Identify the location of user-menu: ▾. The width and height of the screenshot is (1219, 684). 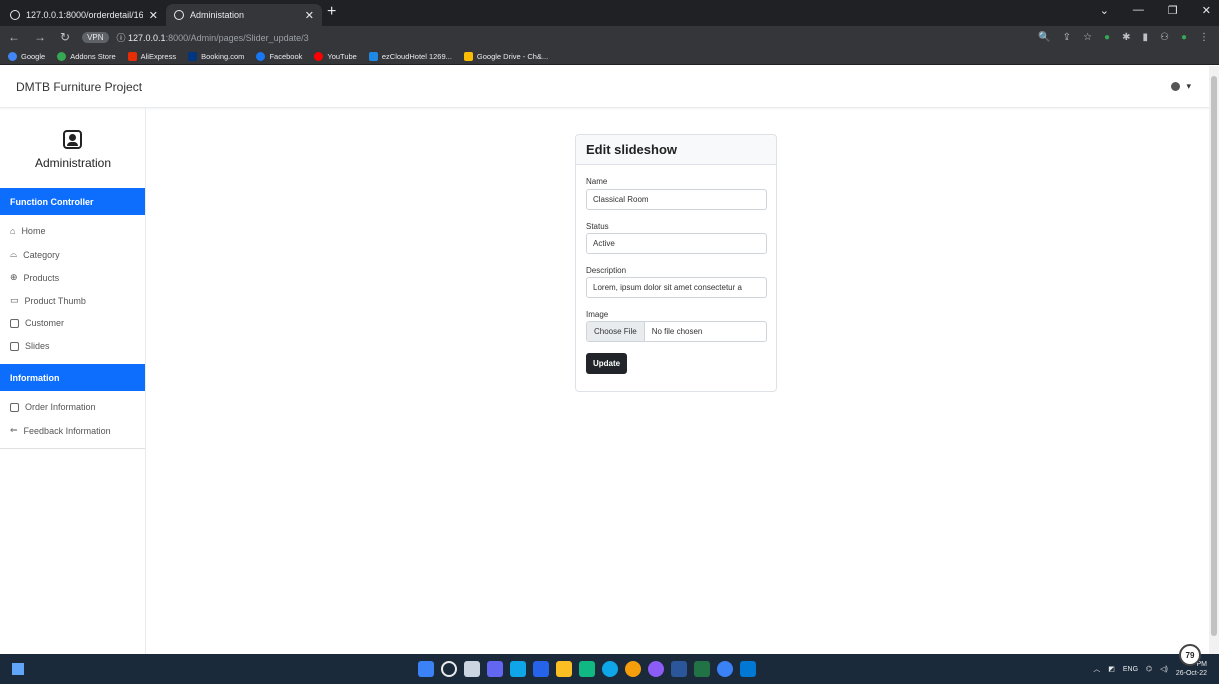
(1181, 86).